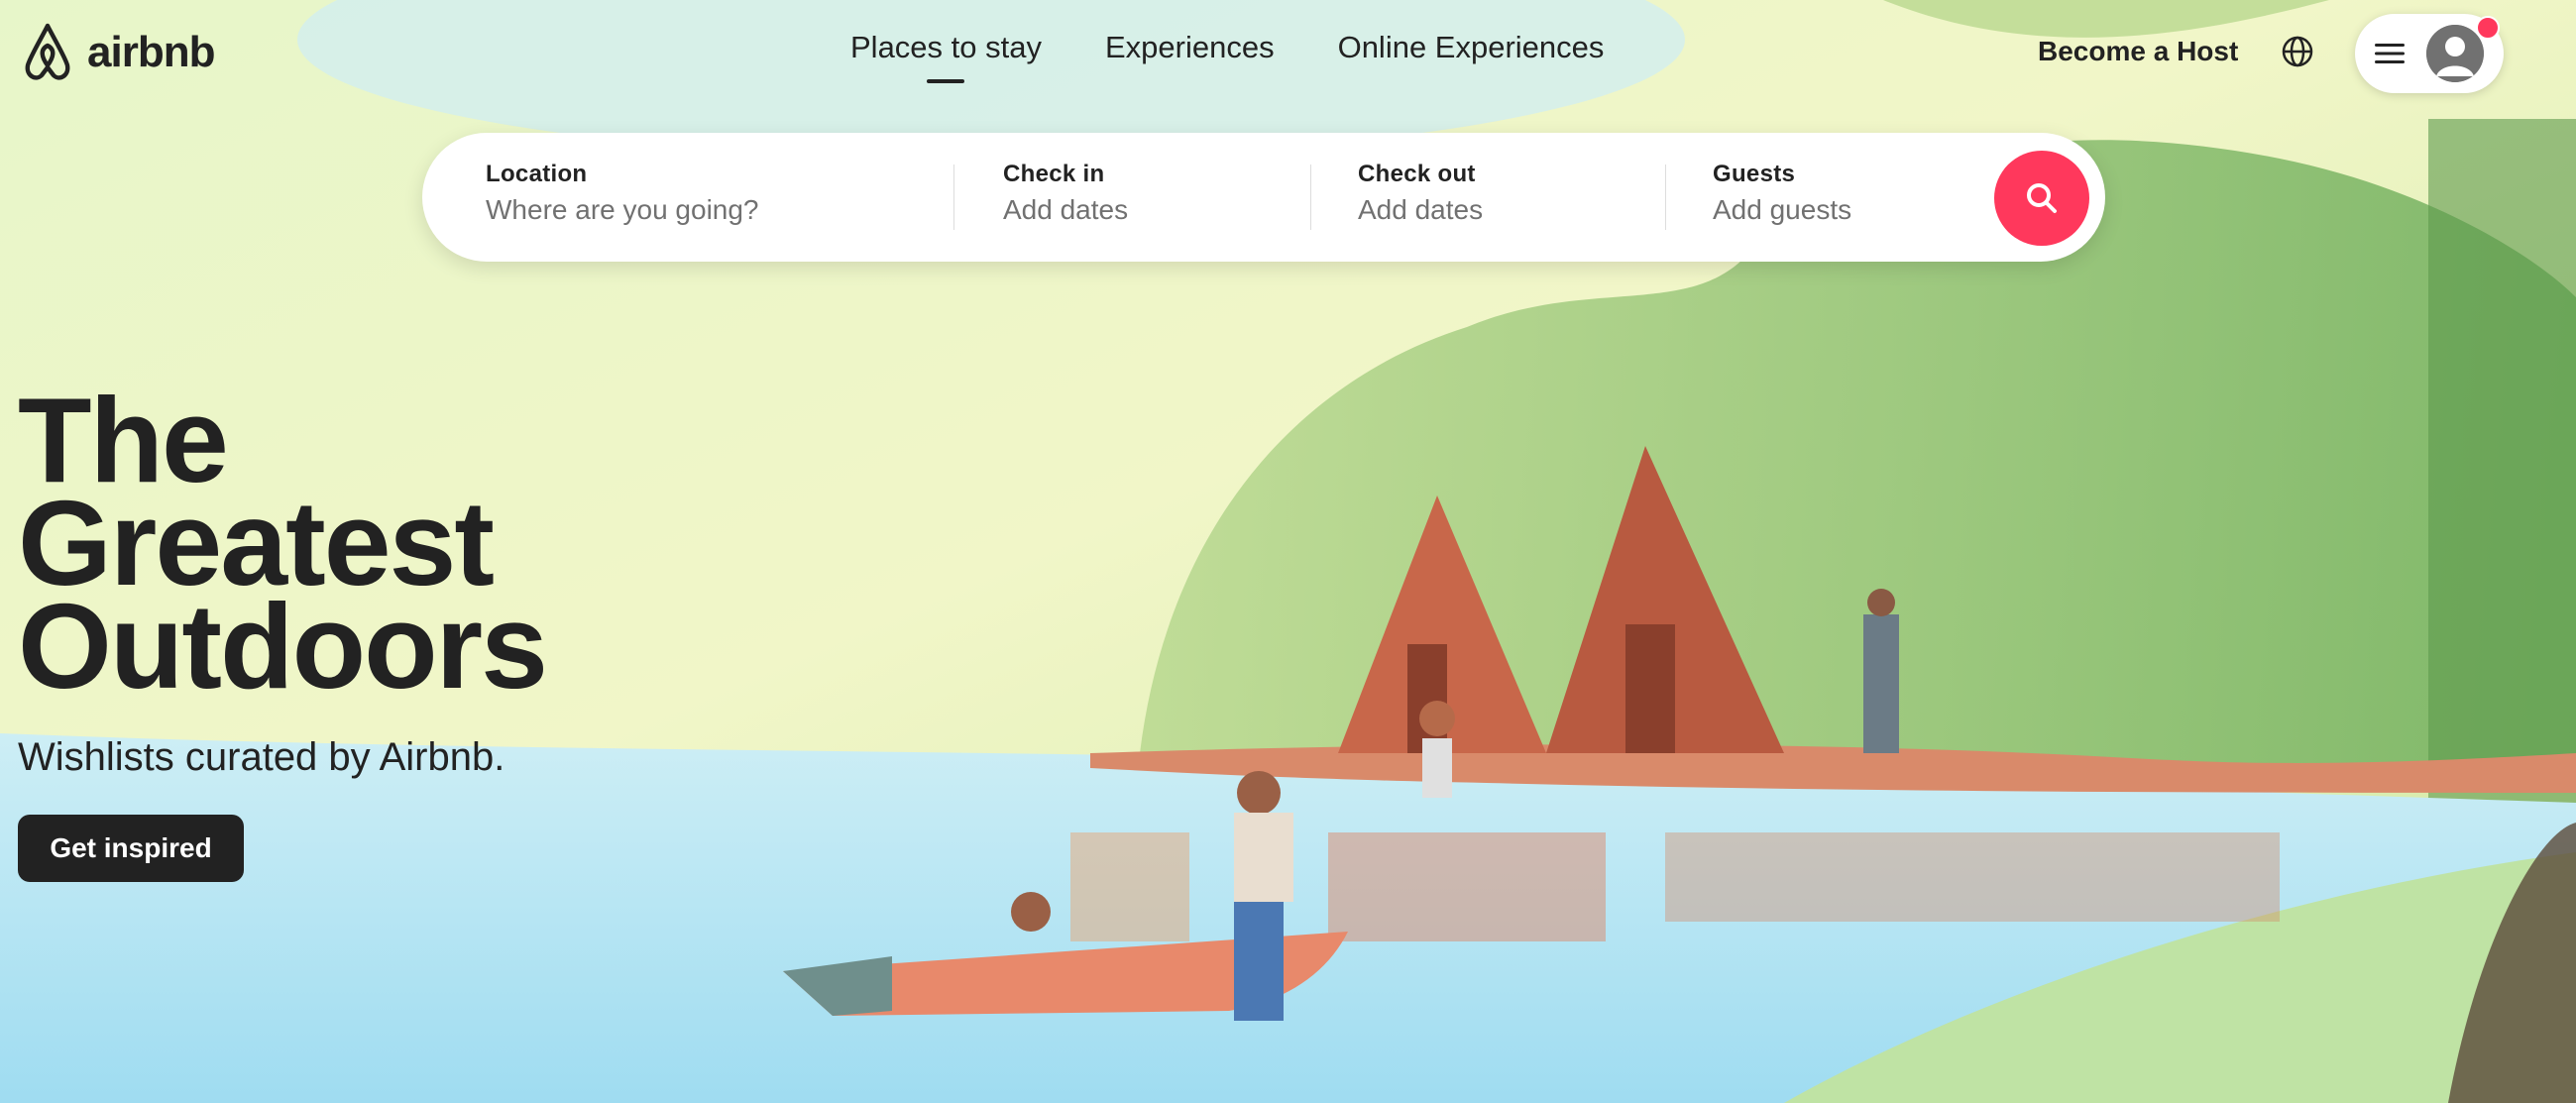 This screenshot has width=2576, height=1103. Describe the element at coordinates (283, 646) in the screenshot. I see `hero-title-line: Outdoors` at that location.